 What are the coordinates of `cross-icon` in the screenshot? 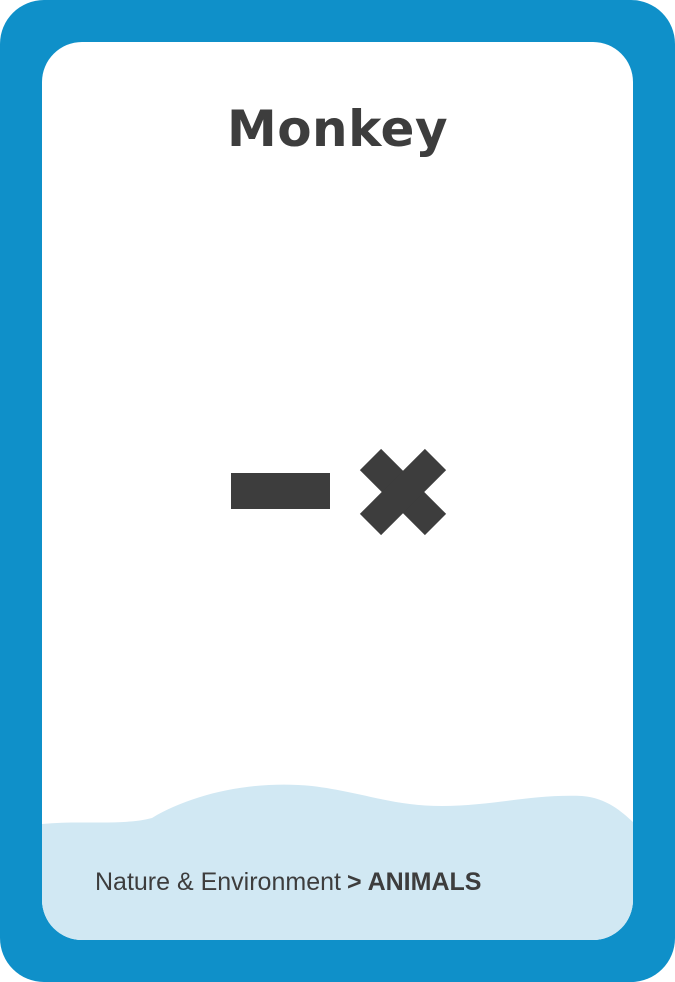 It's located at (403, 492).